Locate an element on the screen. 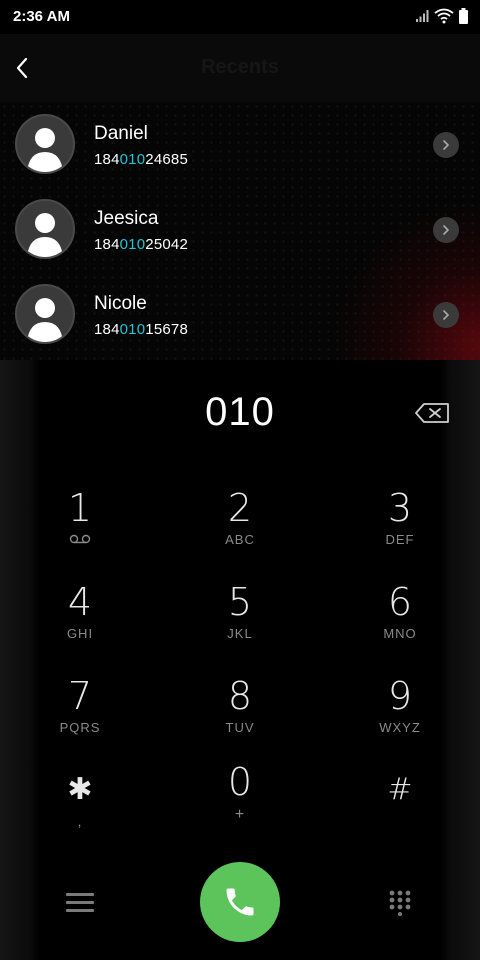  key-8: 8 TUV is located at coordinates (240, 714).